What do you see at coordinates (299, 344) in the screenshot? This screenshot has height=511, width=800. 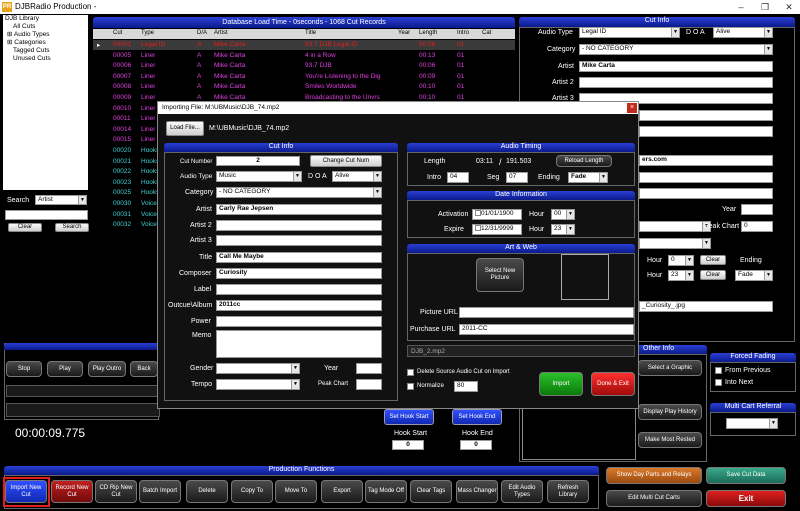 I see `dlg-memo-input` at bounding box center [299, 344].